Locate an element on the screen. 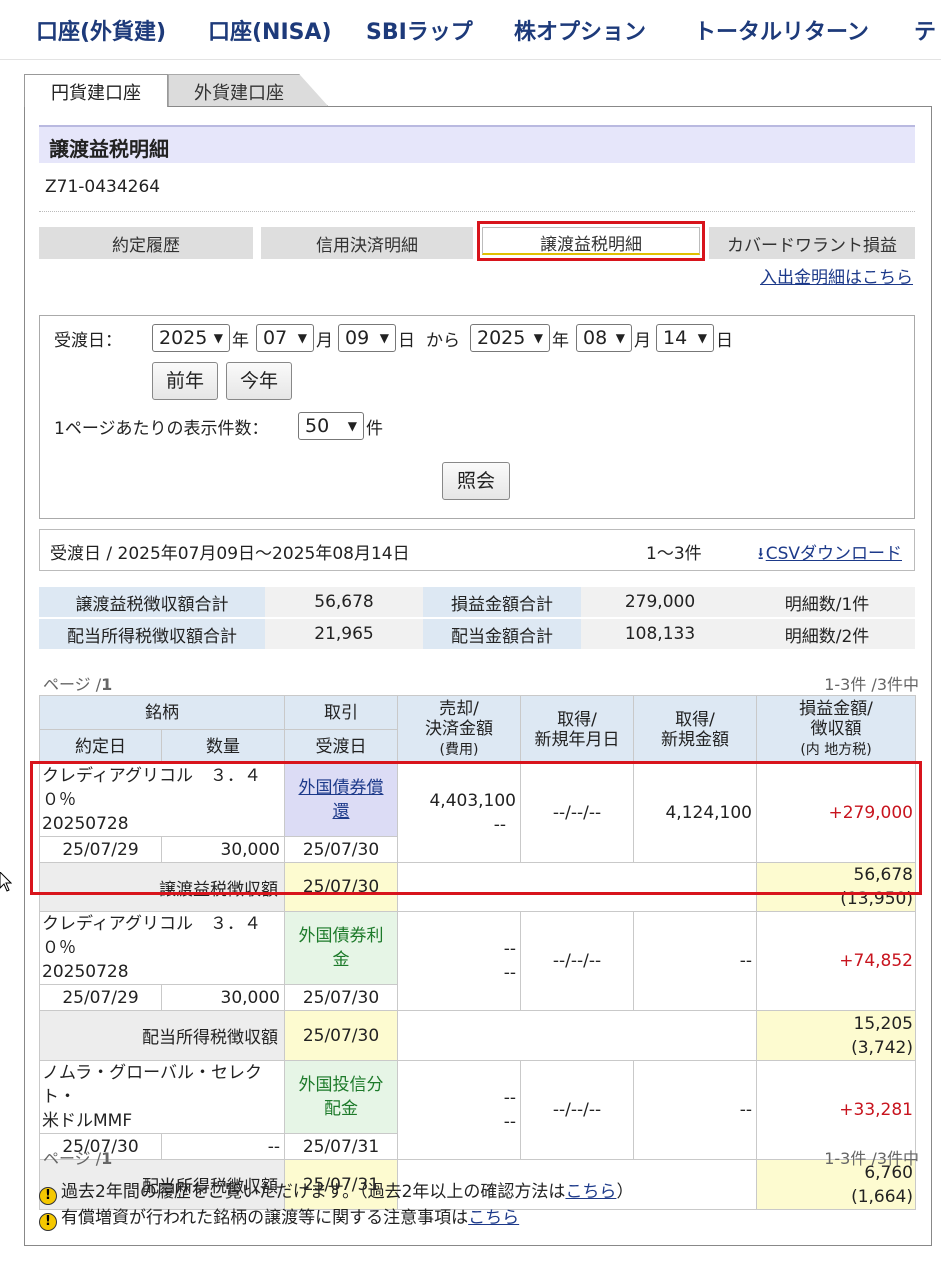 This screenshot has height=1280, width=941. nav-total-return: トータルリターン is located at coordinates (781, 30).